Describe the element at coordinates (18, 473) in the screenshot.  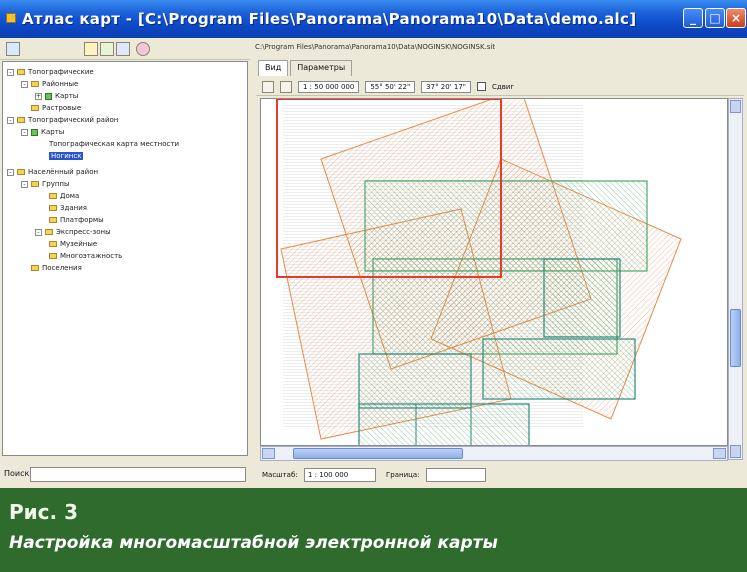
I see `search-label: Поиск:` at that location.